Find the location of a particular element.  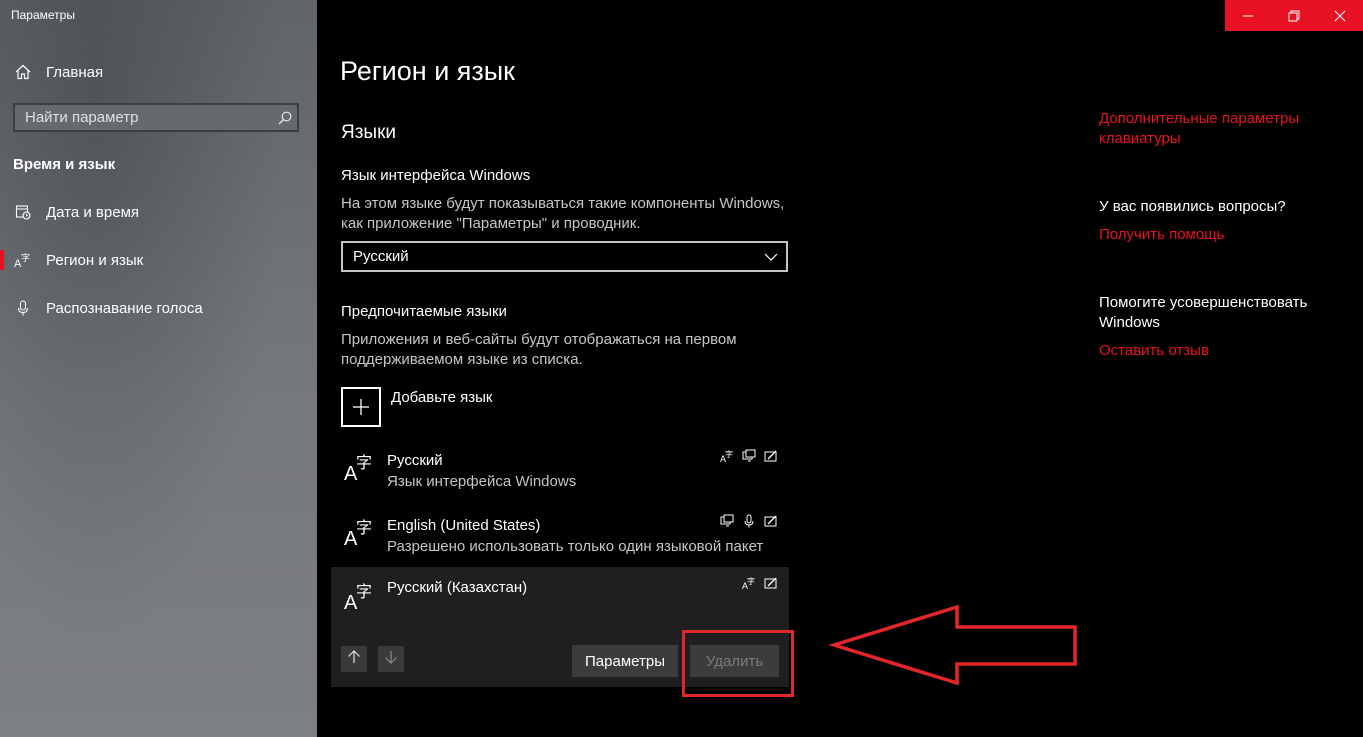

search-icon is located at coordinates (285, 118).